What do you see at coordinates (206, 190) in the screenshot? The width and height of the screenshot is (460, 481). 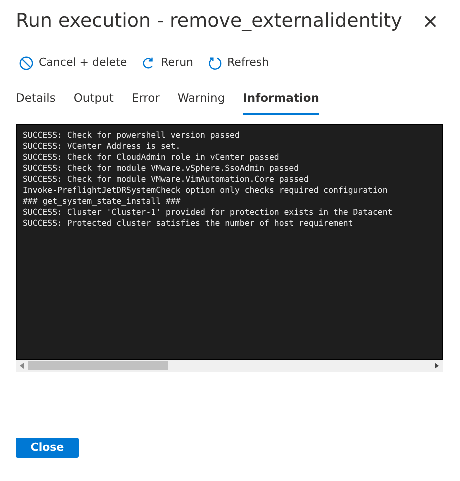 I see `console-line: Invoke-PreflightJetDRSystemCheck option only checks required configuration` at bounding box center [206, 190].